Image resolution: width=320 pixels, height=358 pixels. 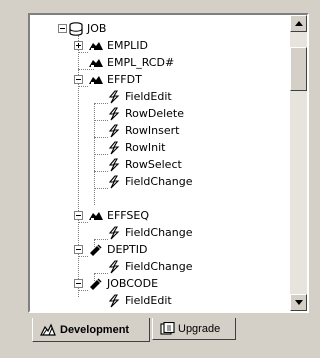 I want to click on tree-node-emplid: EMPLID, so click(x=118, y=45).